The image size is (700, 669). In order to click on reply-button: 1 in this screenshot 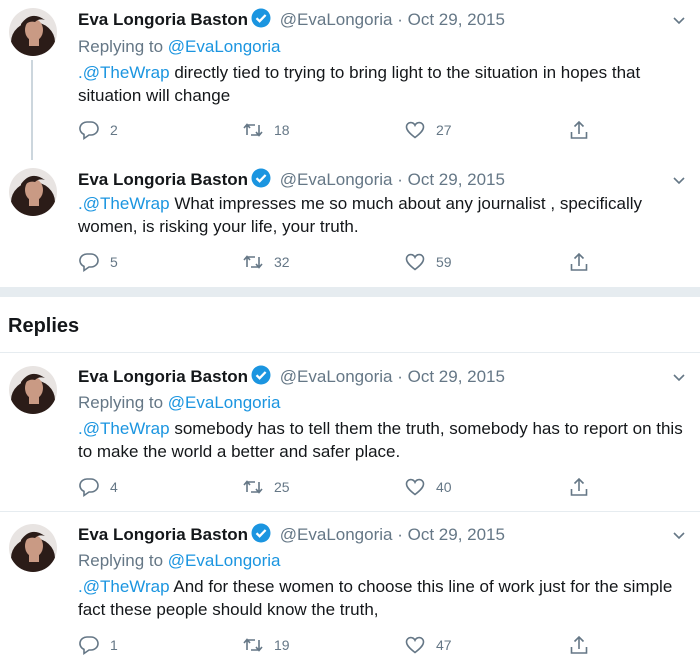, I will do `click(98, 645)`.